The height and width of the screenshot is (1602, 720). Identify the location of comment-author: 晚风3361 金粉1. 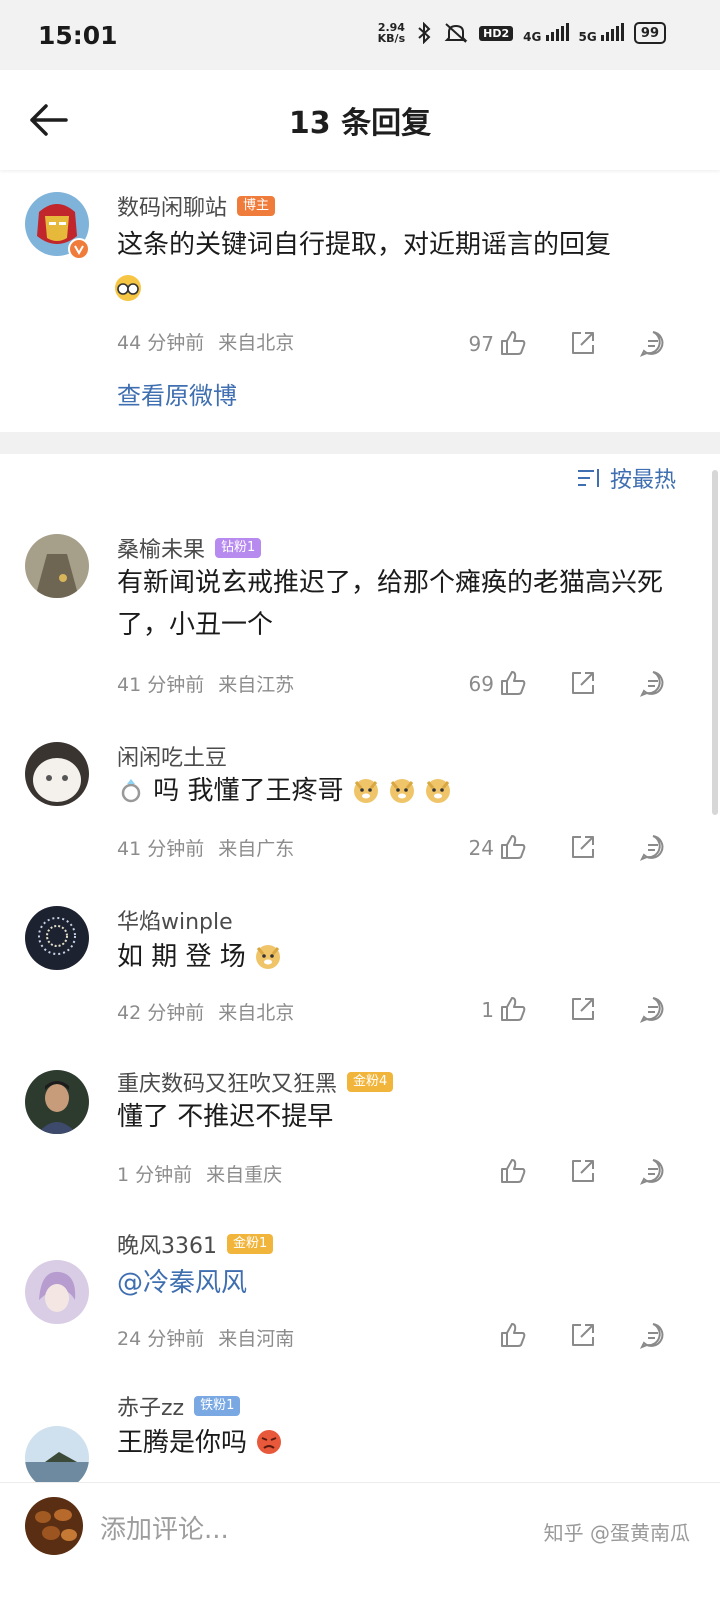
(195, 1244).